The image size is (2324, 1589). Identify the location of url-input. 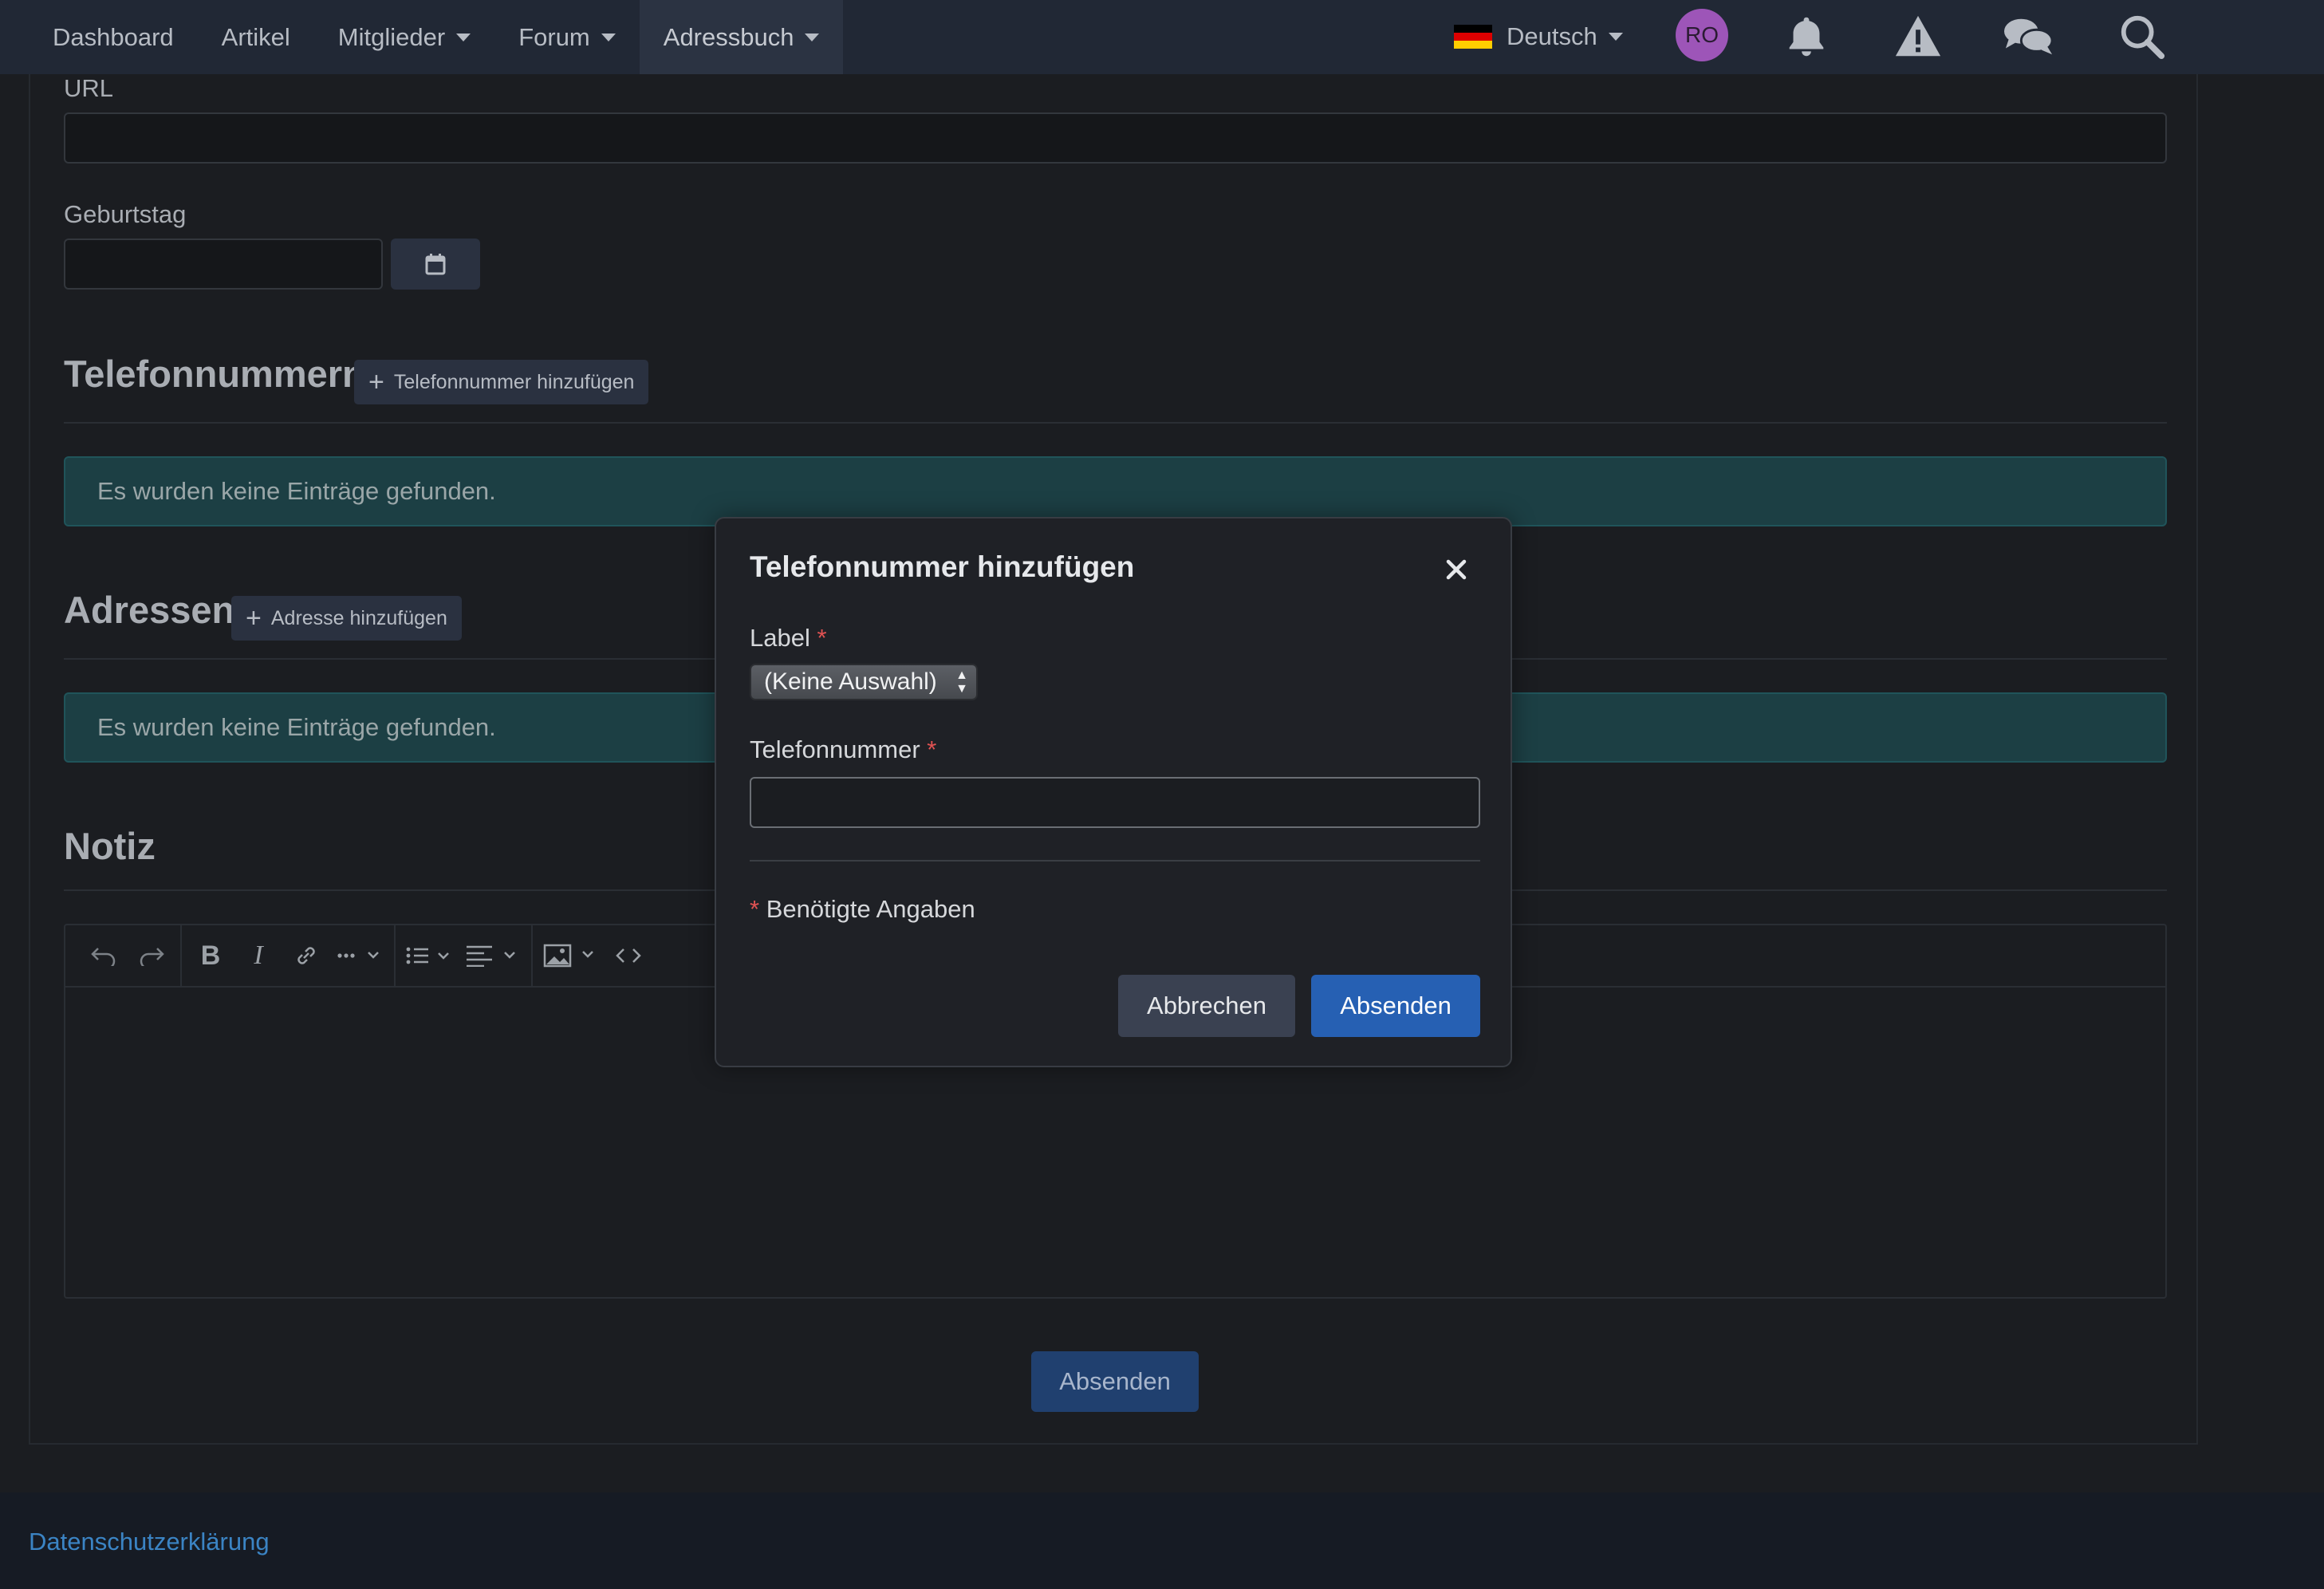
(1115, 138).